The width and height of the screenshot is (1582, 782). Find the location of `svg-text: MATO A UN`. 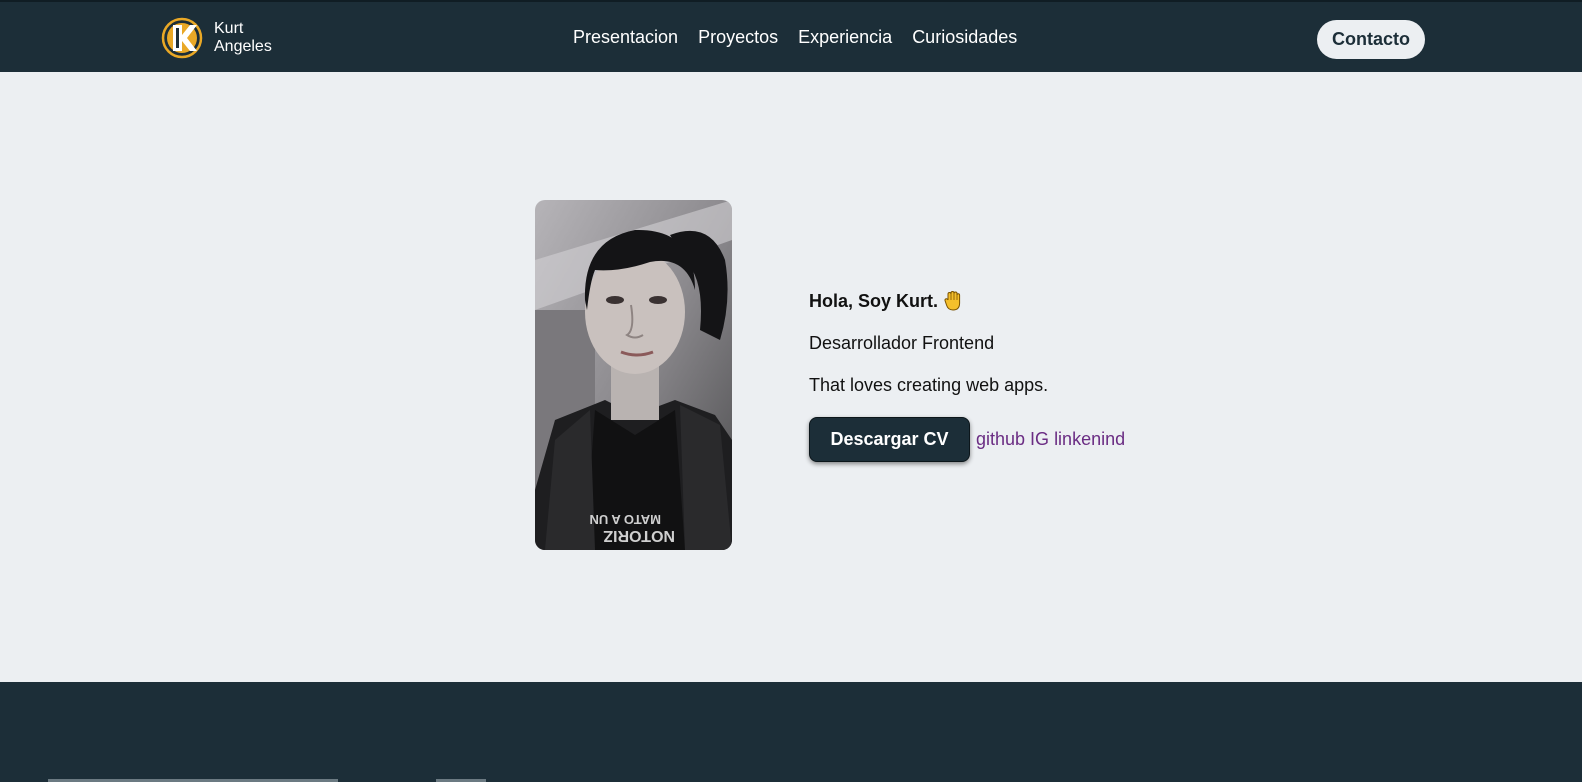

svg-text: MATO A UN is located at coordinates (626, 519).